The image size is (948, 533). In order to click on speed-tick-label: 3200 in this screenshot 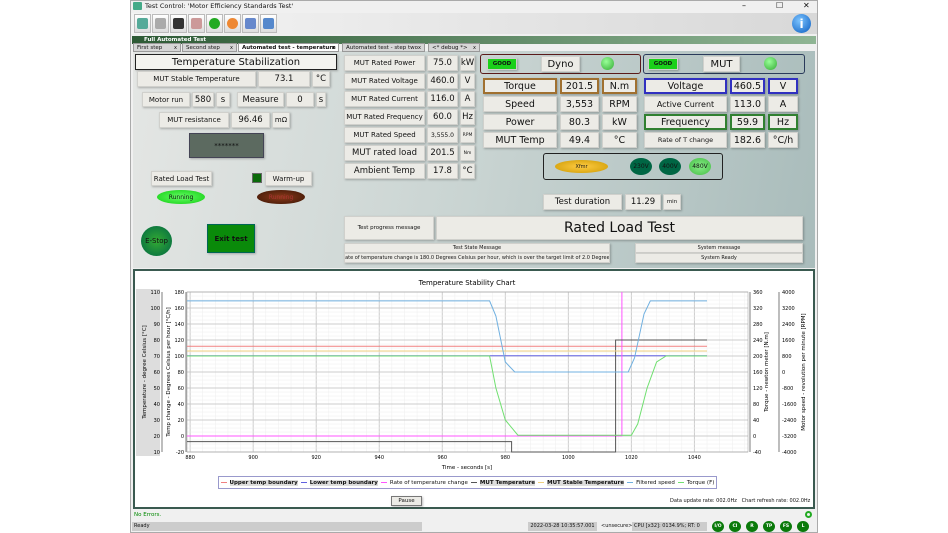, I will do `click(788, 309)`.